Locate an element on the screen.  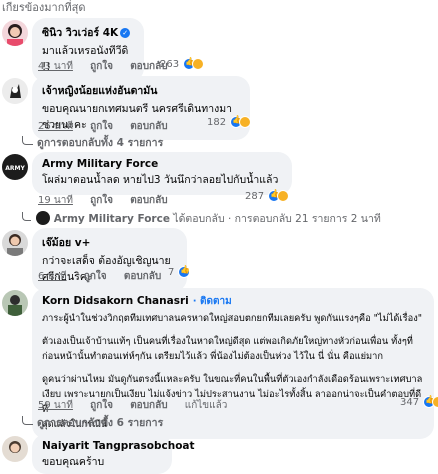
comment-meta: 59 นาที ถูกใจ ตอบกลับ แก้ไขแล้ว is located at coordinates (139, 405).